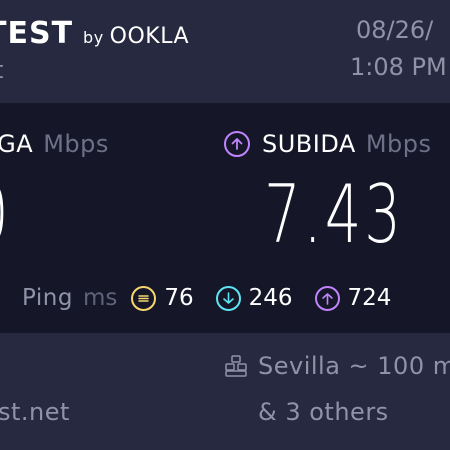 The width and height of the screenshot is (450, 450). What do you see at coordinates (179, 298) in the screenshot?
I see `ping-idle-value: 76` at bounding box center [179, 298].